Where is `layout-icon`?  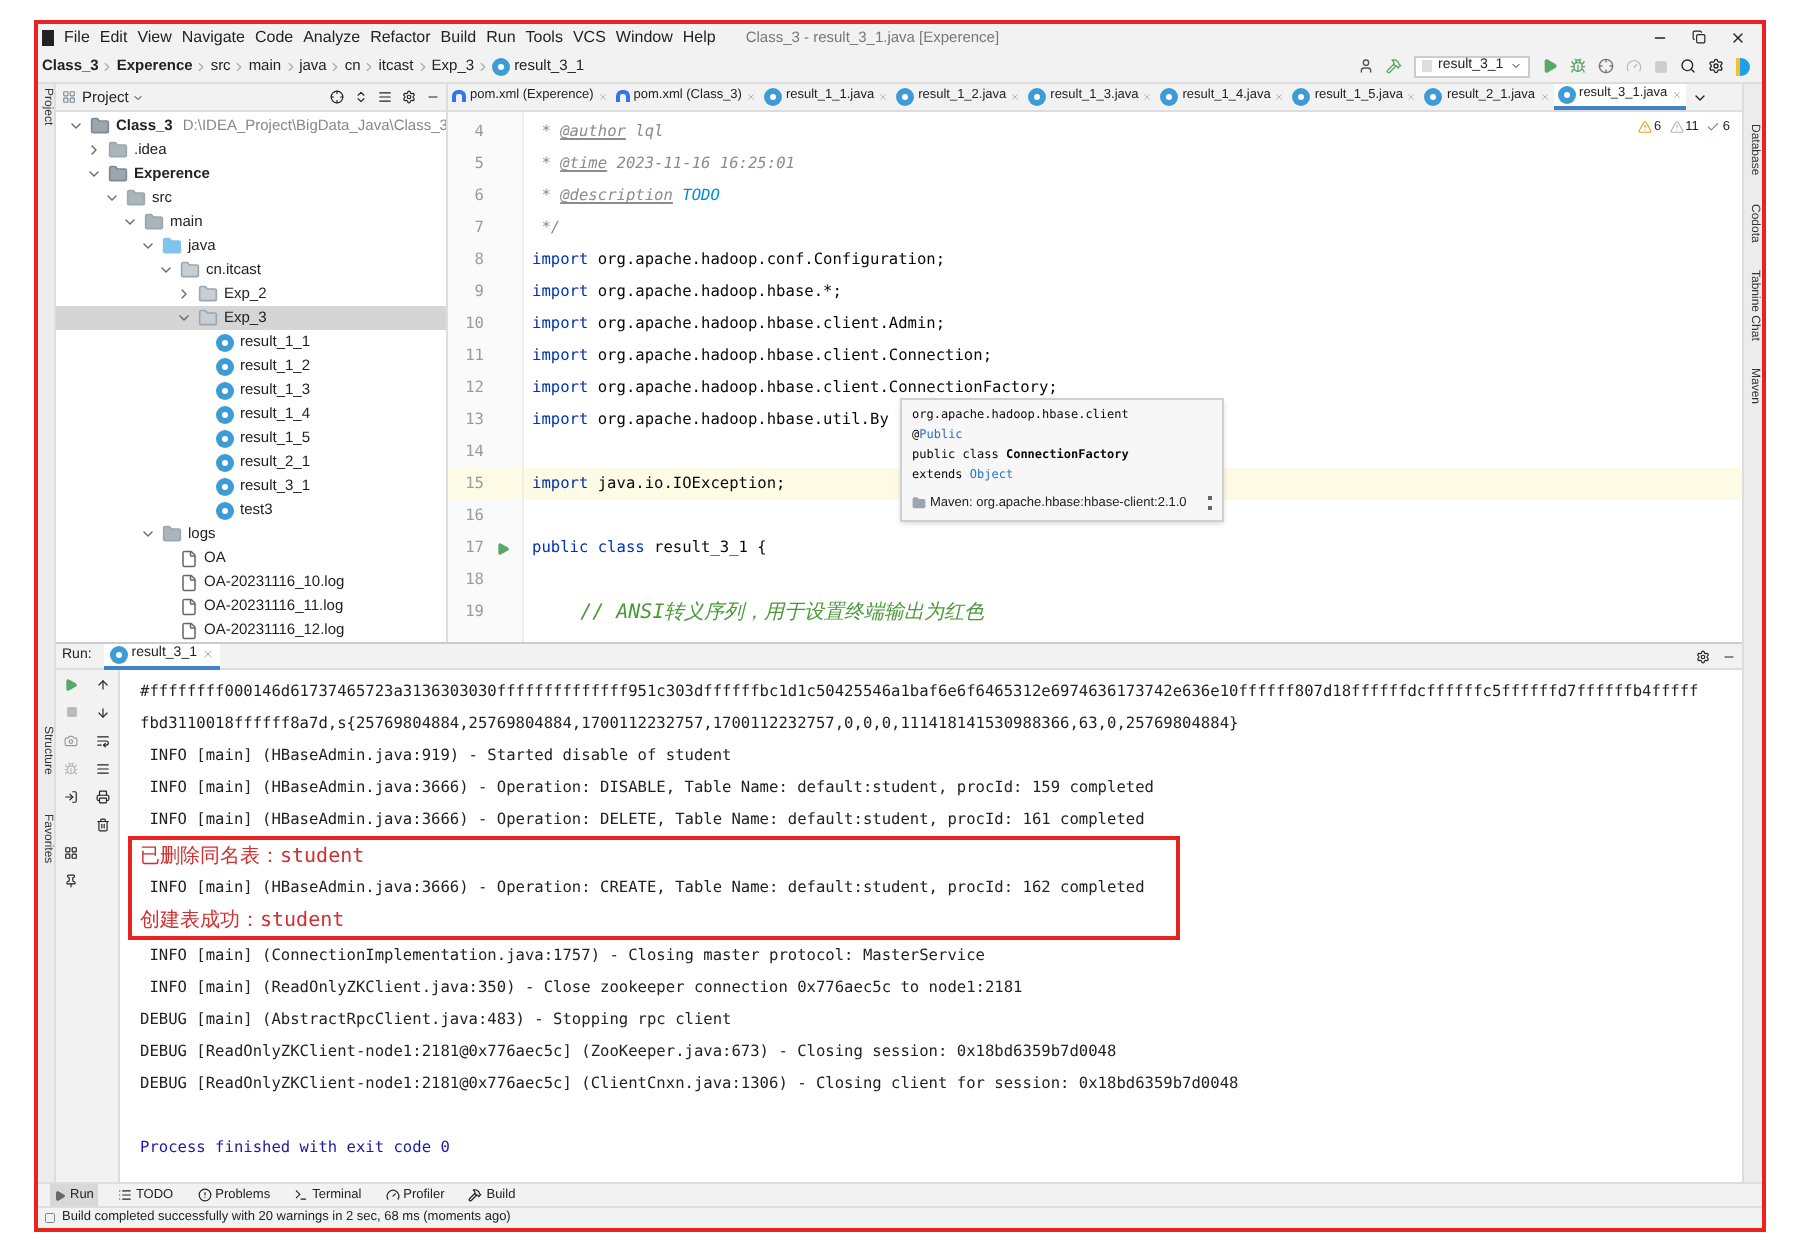
layout-icon is located at coordinates (71, 853).